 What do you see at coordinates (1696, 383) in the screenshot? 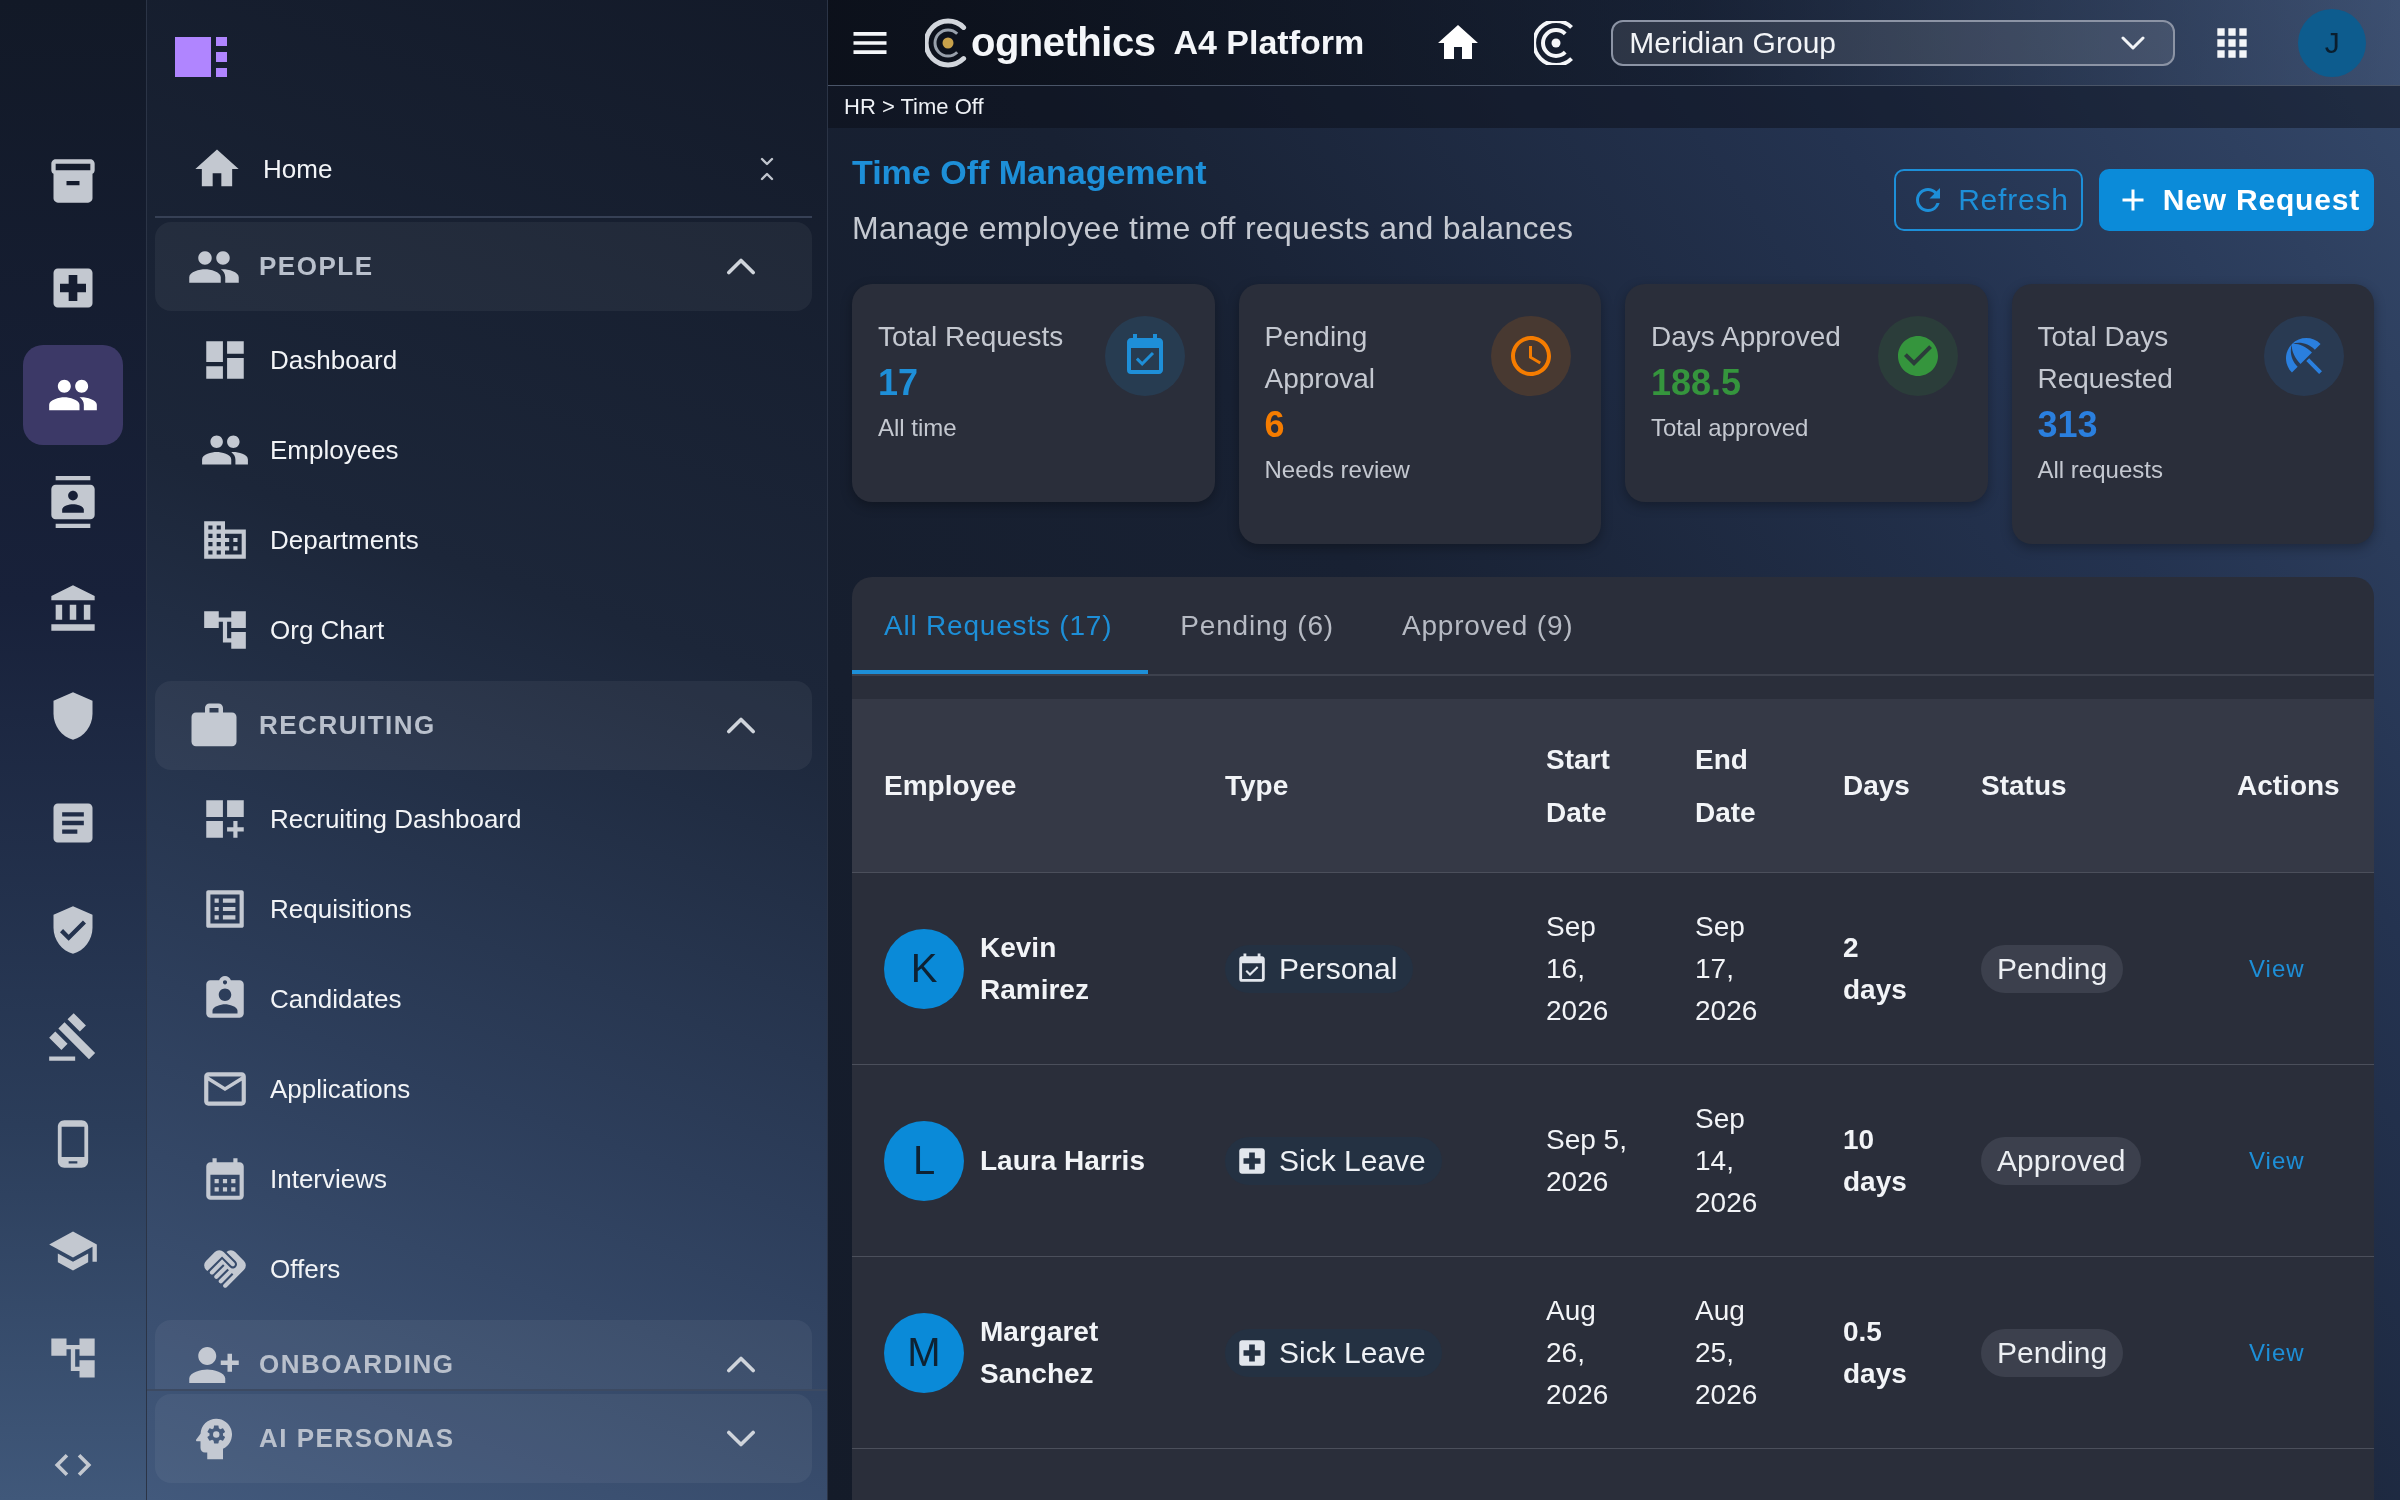
I see `stat-value: 188.5` at bounding box center [1696, 383].